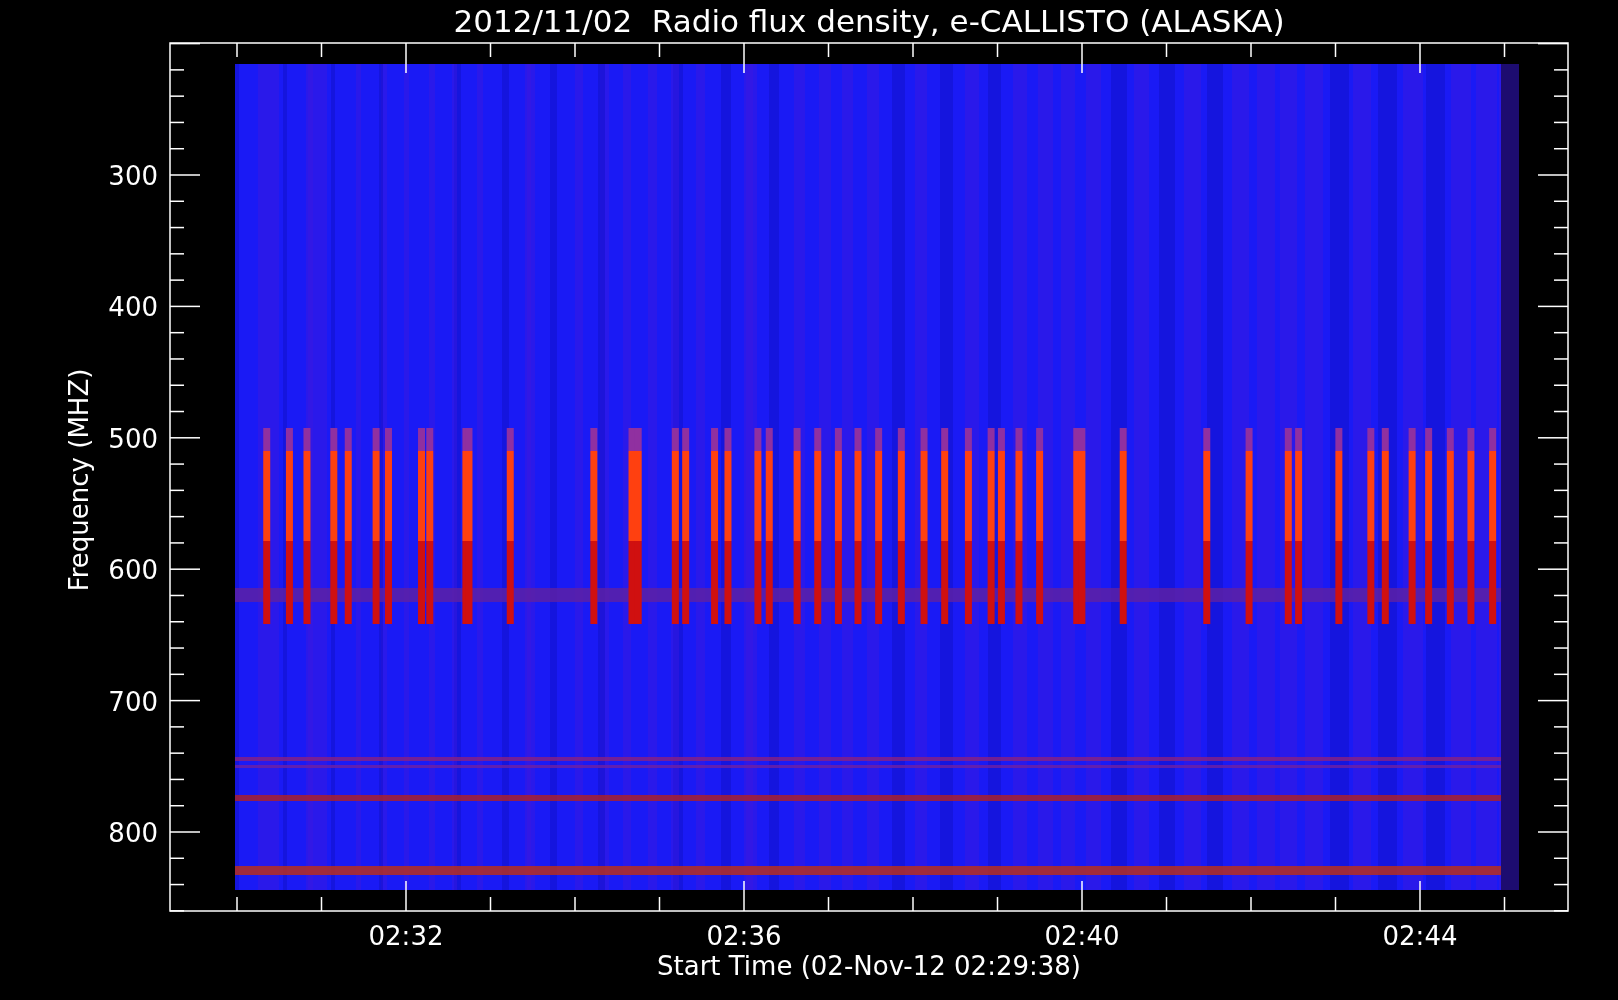  What do you see at coordinates (133, 701) in the screenshot?
I see `axis-tick-label: 700` at bounding box center [133, 701].